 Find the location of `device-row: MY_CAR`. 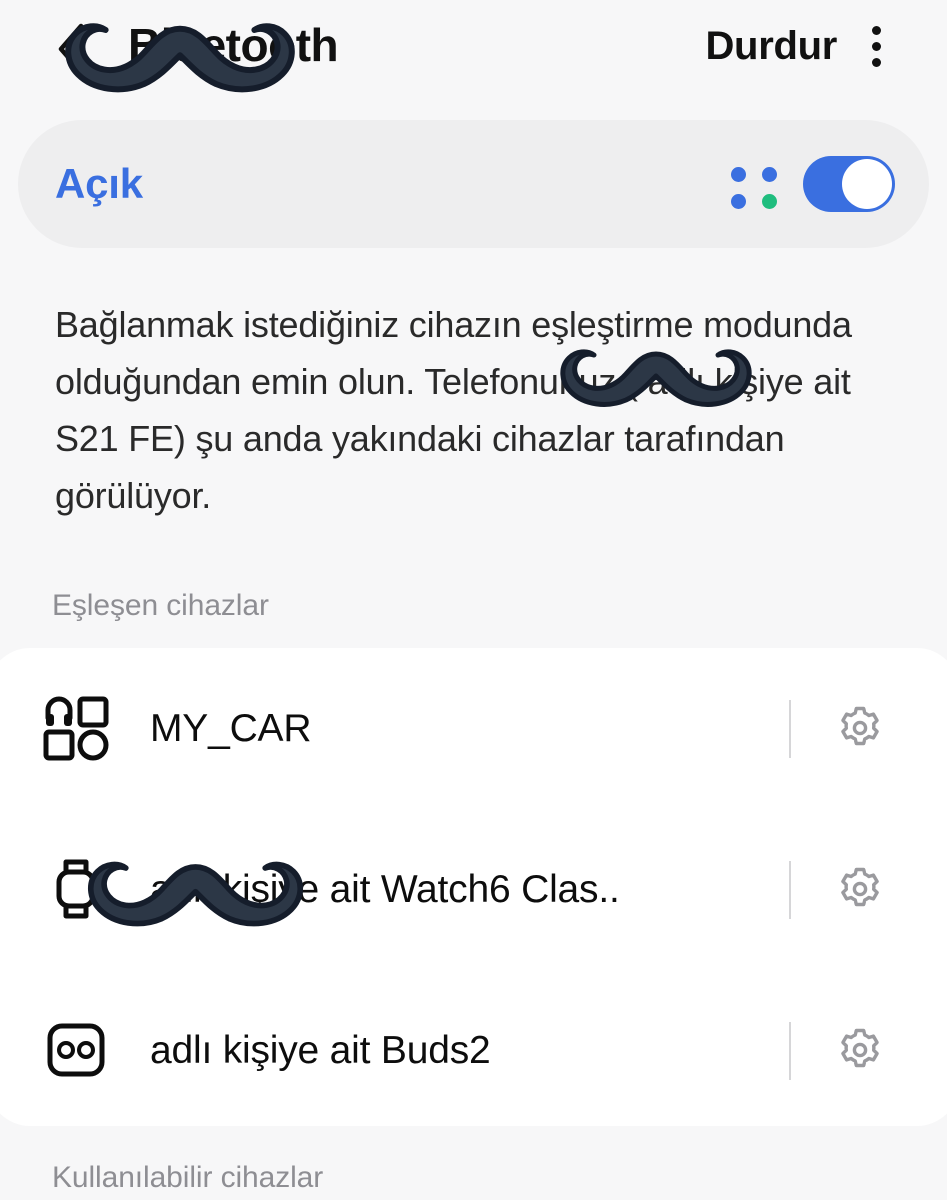

device-row: MY_CAR is located at coordinates (473, 728).